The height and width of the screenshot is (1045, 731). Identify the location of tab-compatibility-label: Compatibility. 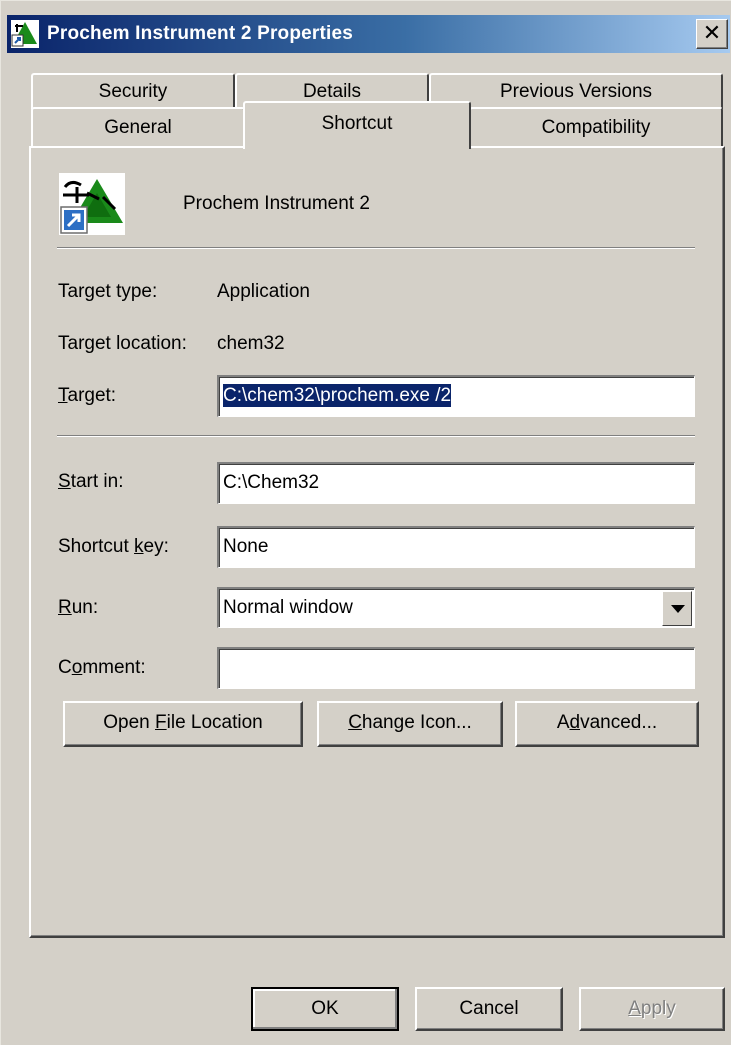
(596, 127).